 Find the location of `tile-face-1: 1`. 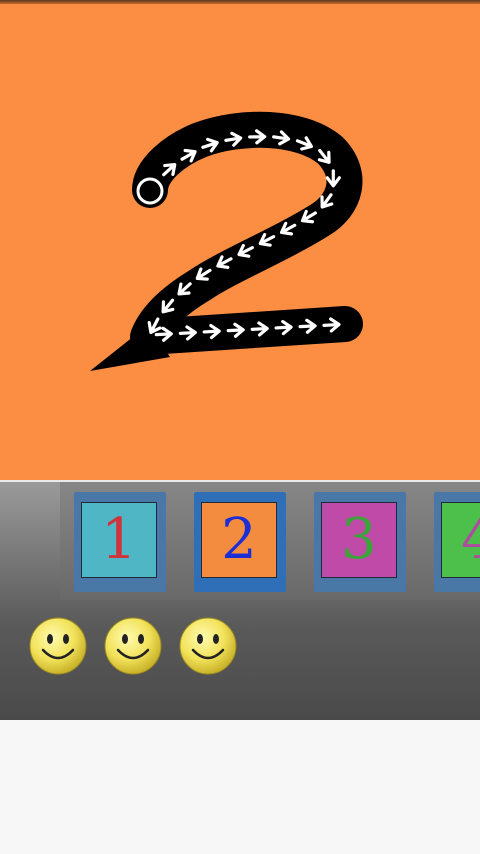

tile-face-1: 1 is located at coordinates (119, 540).